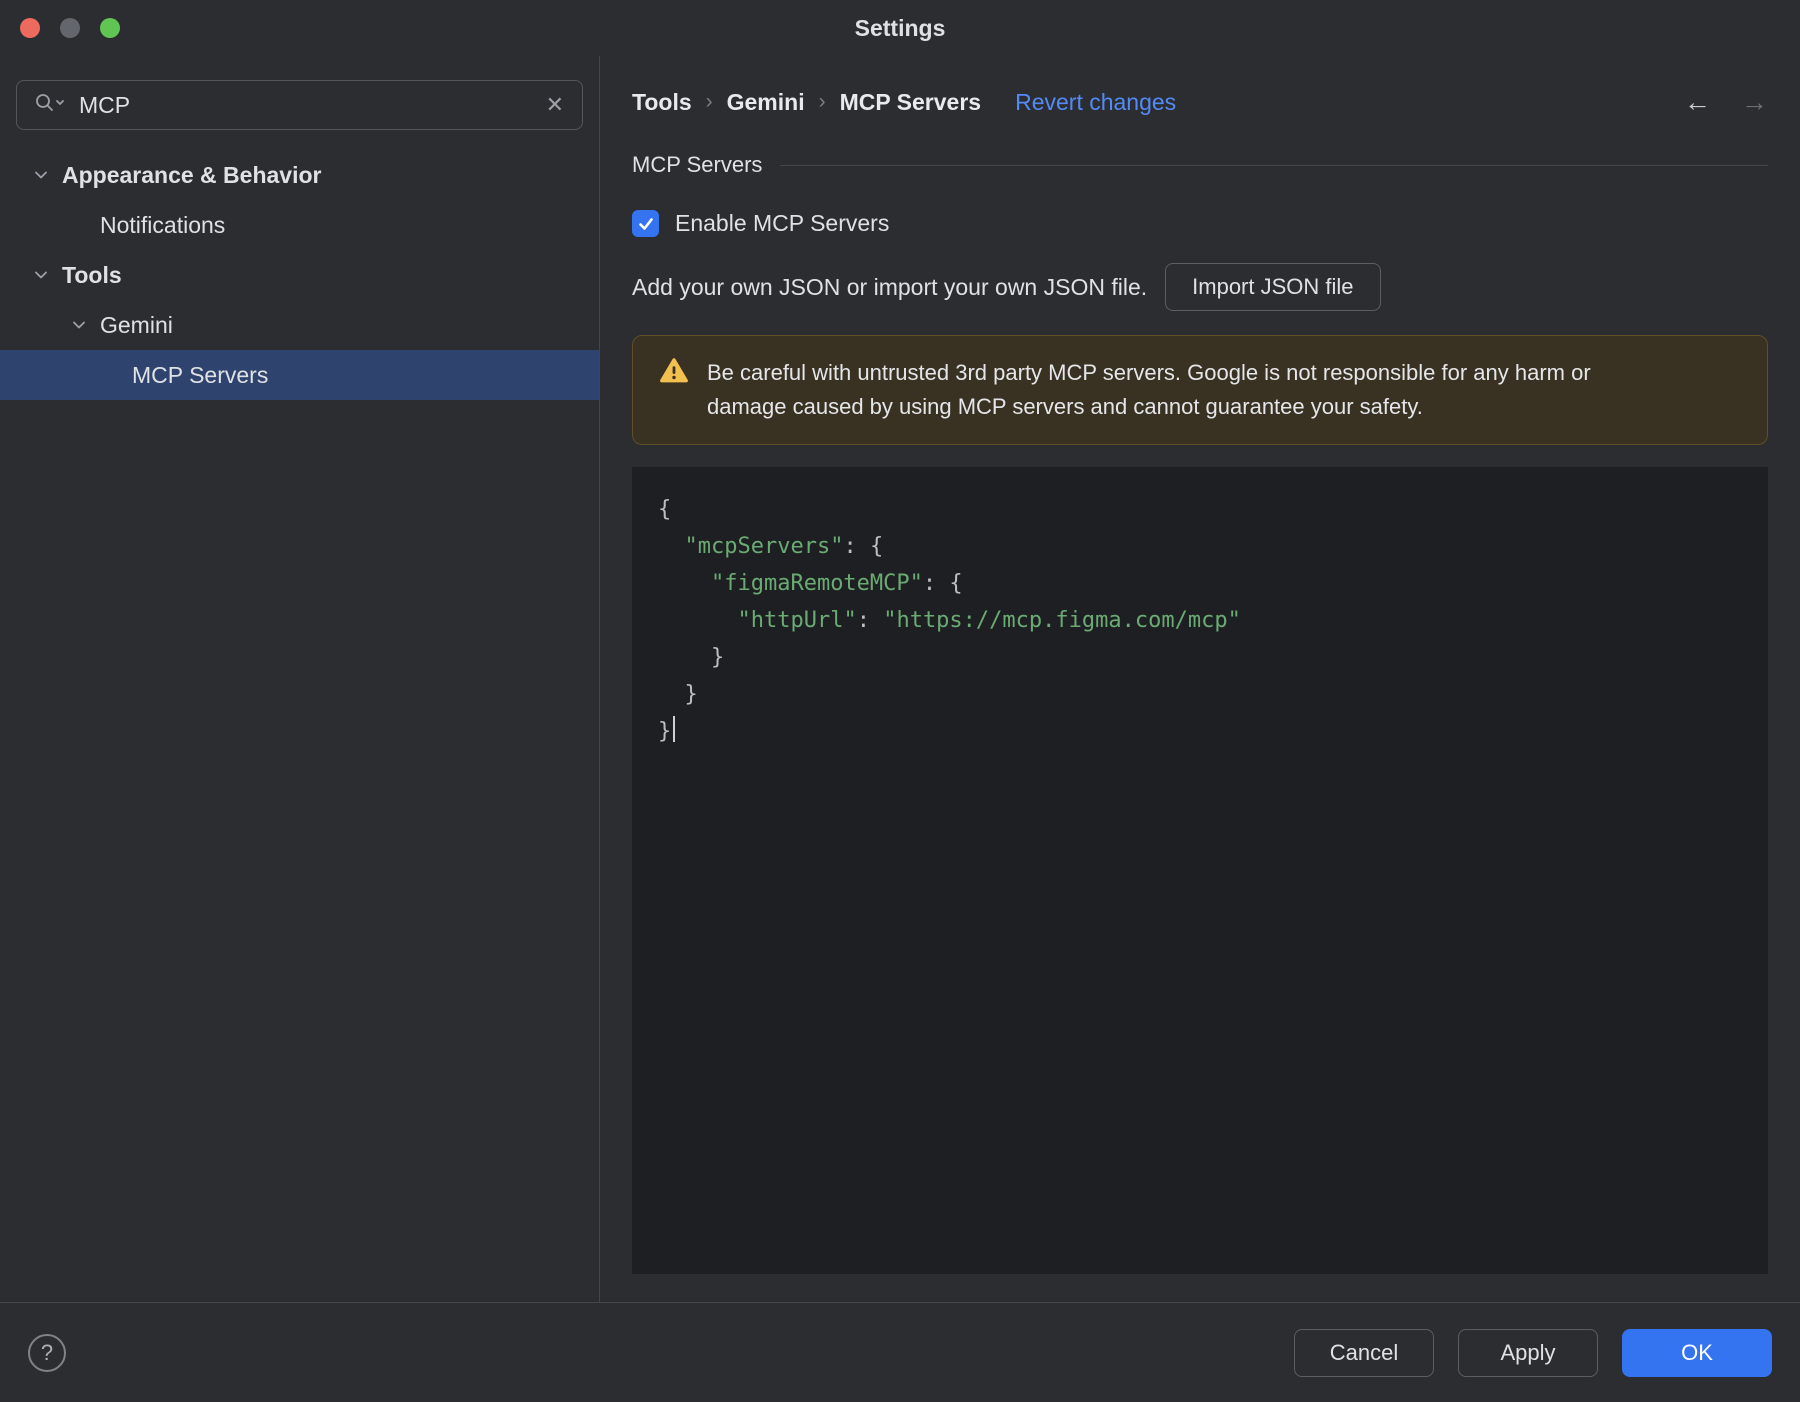 The width and height of the screenshot is (1800, 1402). Describe the element at coordinates (555, 105) in the screenshot. I see `clear-search-icon: ✕` at that location.